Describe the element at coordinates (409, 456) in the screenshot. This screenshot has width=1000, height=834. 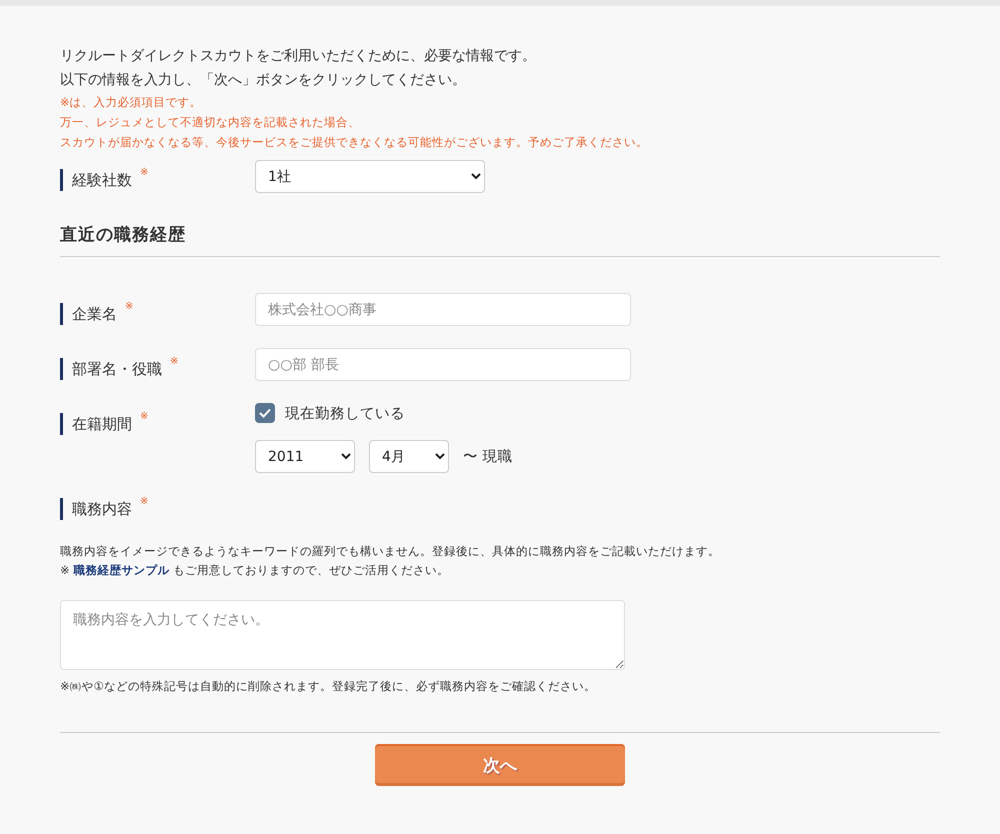
I see `month-select: 4月` at that location.